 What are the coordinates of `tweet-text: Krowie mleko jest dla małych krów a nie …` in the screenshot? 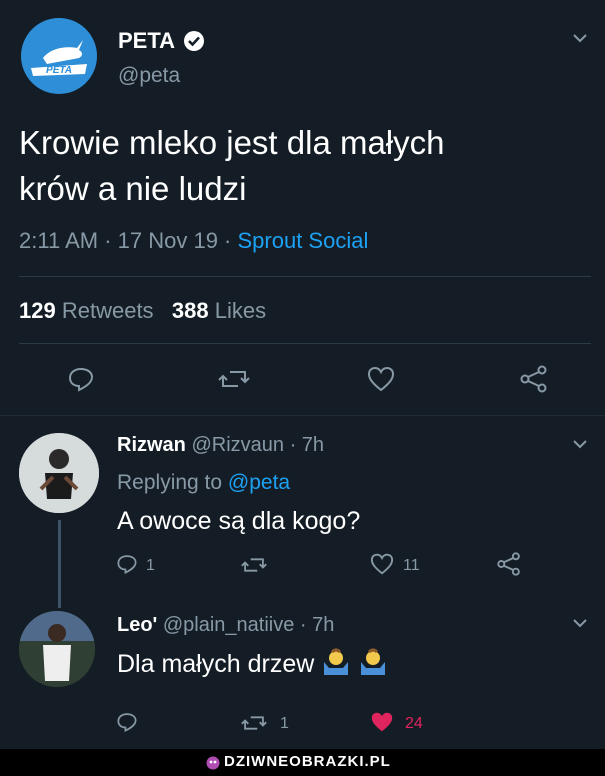 It's located at (299, 166).